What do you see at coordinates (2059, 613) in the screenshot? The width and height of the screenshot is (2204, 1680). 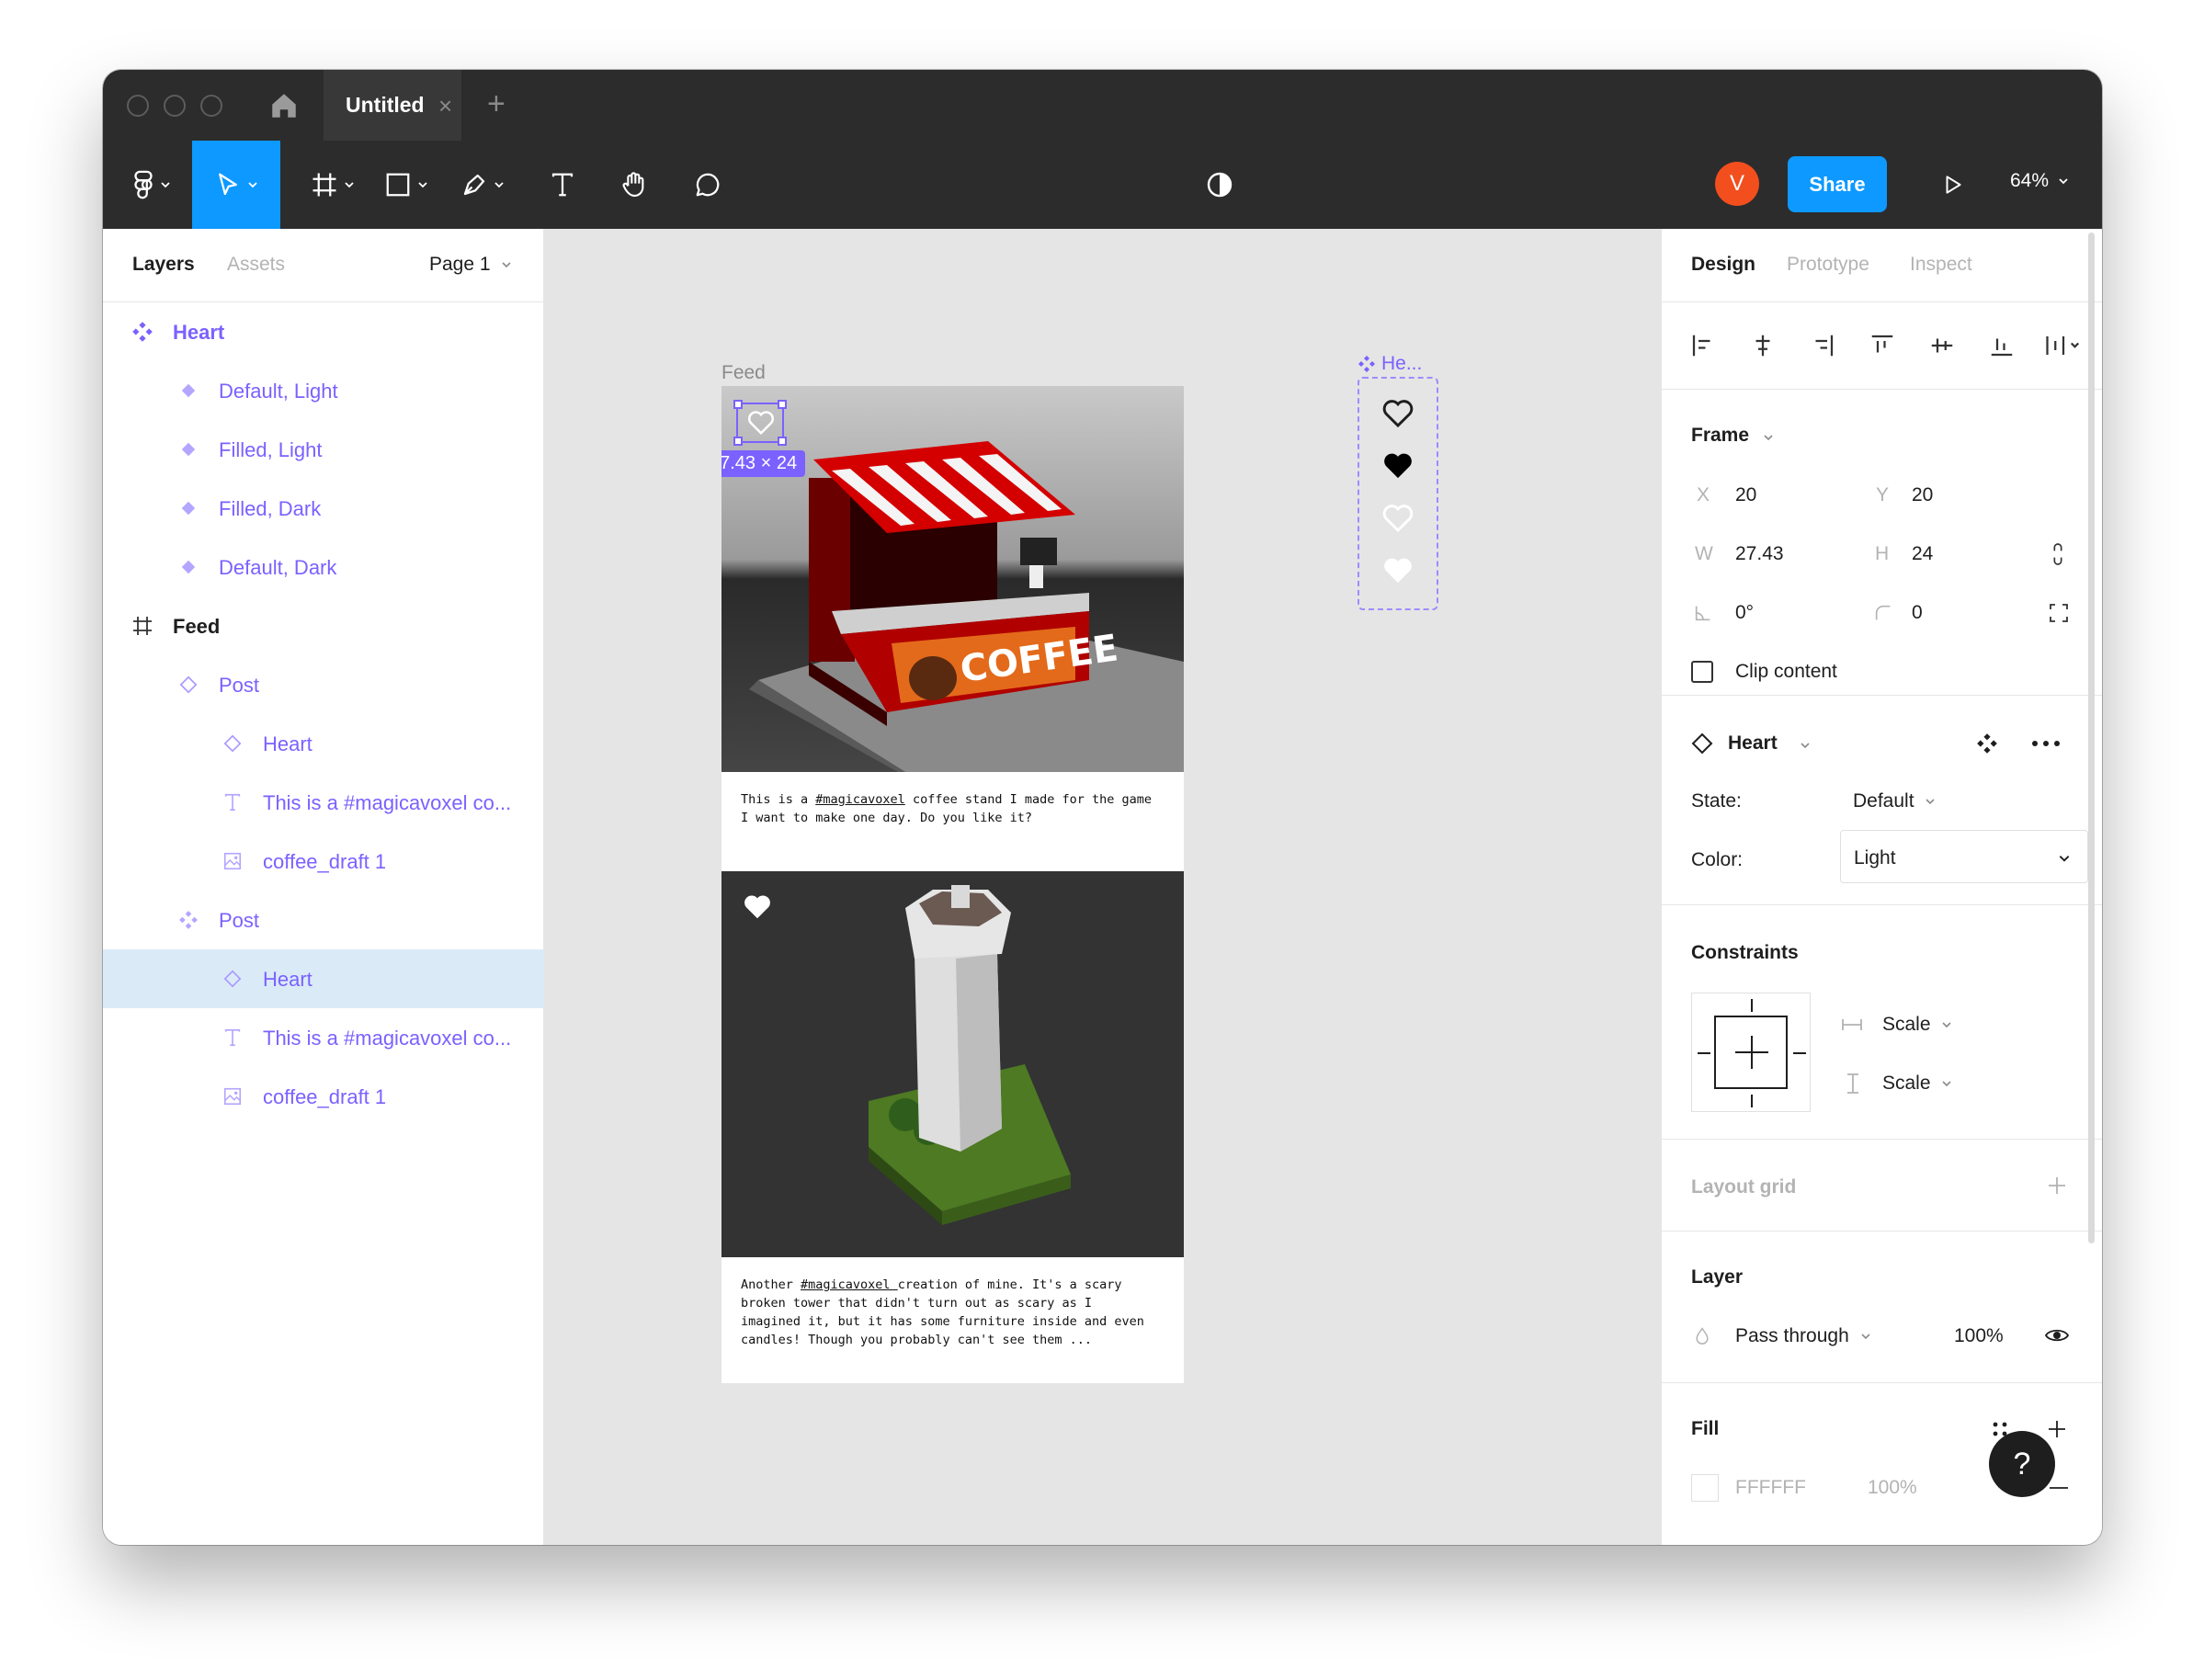 I see `independent-corners-icon` at bounding box center [2059, 613].